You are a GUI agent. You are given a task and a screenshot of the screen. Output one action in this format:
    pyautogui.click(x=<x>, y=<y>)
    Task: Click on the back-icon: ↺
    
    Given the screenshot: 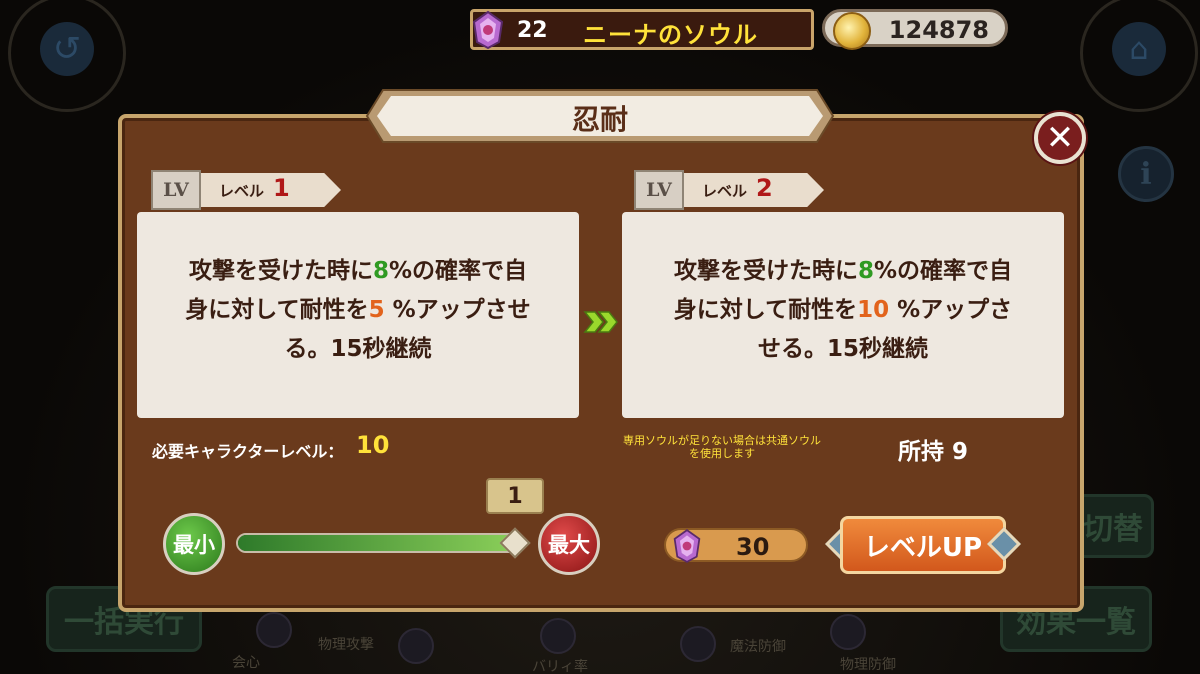 What is the action you would take?
    pyautogui.click(x=67, y=49)
    